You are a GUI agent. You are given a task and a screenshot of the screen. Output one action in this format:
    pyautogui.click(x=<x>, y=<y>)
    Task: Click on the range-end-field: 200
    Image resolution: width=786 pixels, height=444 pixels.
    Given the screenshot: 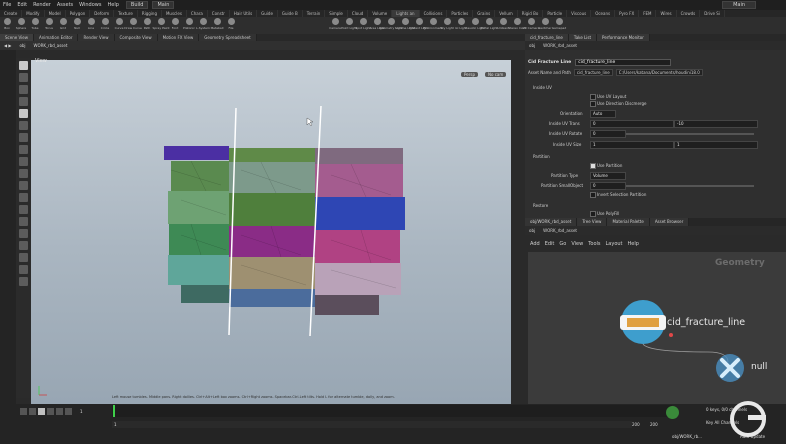 What is the action you would take?
    pyautogui.click(x=654, y=424)
    